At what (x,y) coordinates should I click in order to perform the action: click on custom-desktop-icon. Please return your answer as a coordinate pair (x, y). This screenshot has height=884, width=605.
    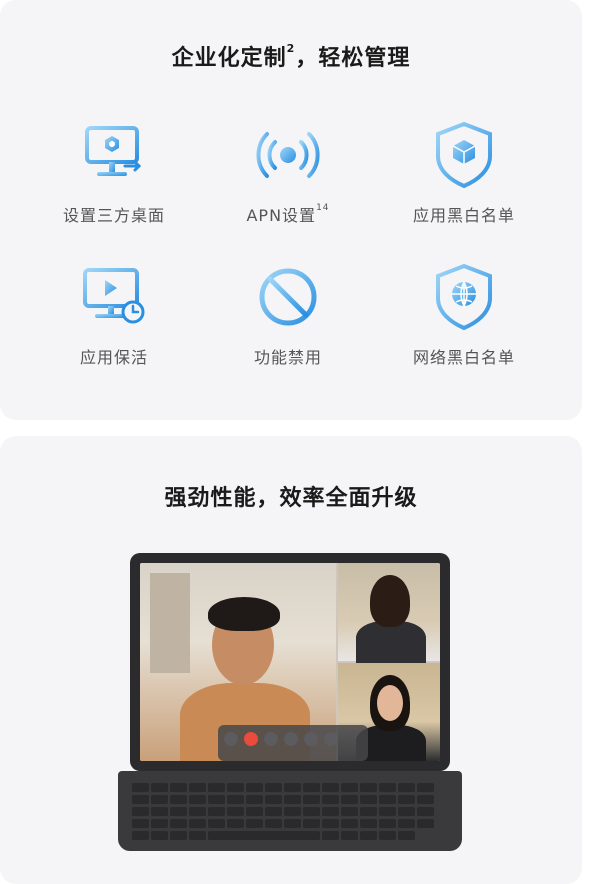
    Looking at the image, I should click on (113, 151).